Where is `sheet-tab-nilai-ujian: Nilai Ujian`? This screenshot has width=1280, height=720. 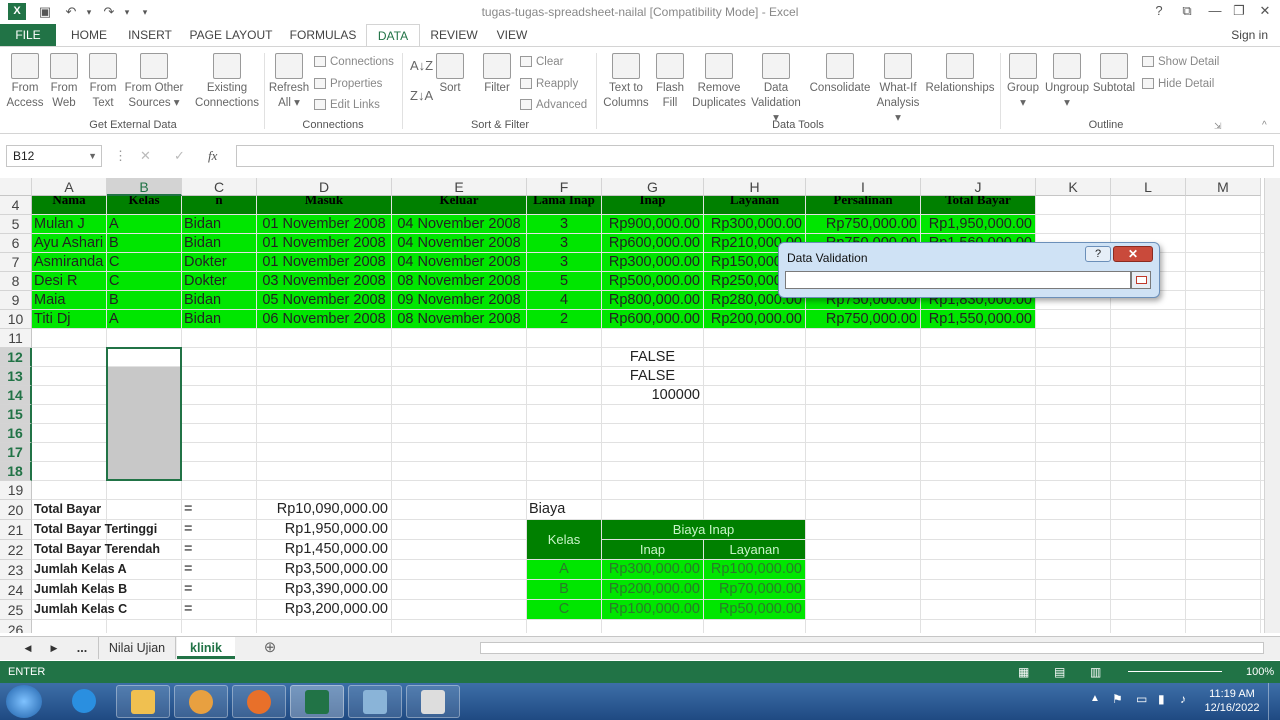 sheet-tab-nilai-ujian: Nilai Ujian is located at coordinates (137, 648).